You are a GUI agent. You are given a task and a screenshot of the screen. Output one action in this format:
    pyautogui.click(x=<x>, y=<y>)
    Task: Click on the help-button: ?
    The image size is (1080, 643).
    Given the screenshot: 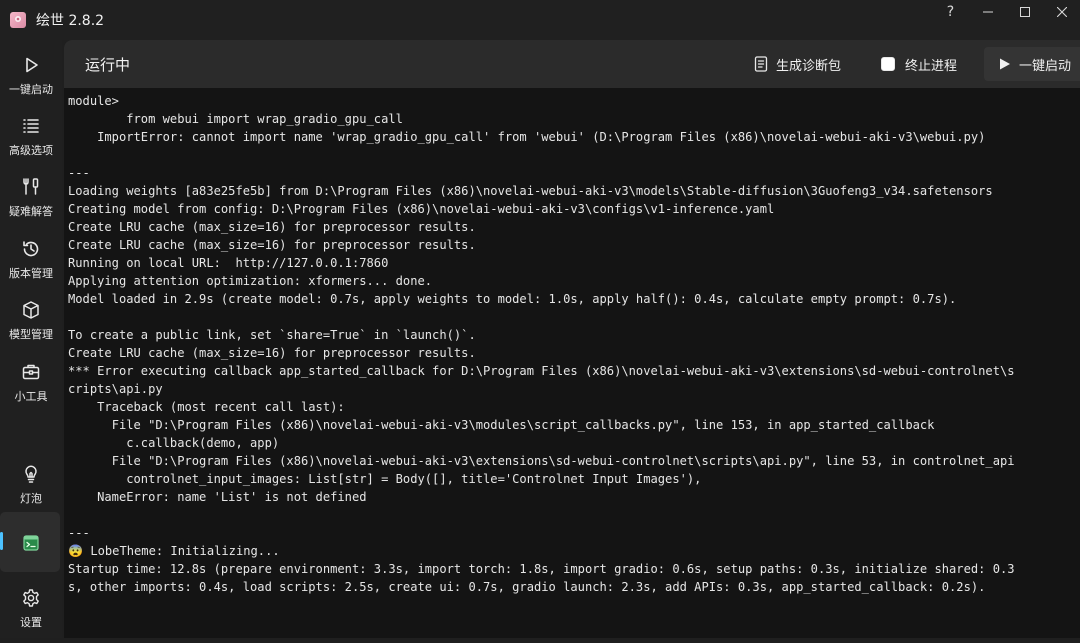 What is the action you would take?
    pyautogui.click(x=950, y=12)
    